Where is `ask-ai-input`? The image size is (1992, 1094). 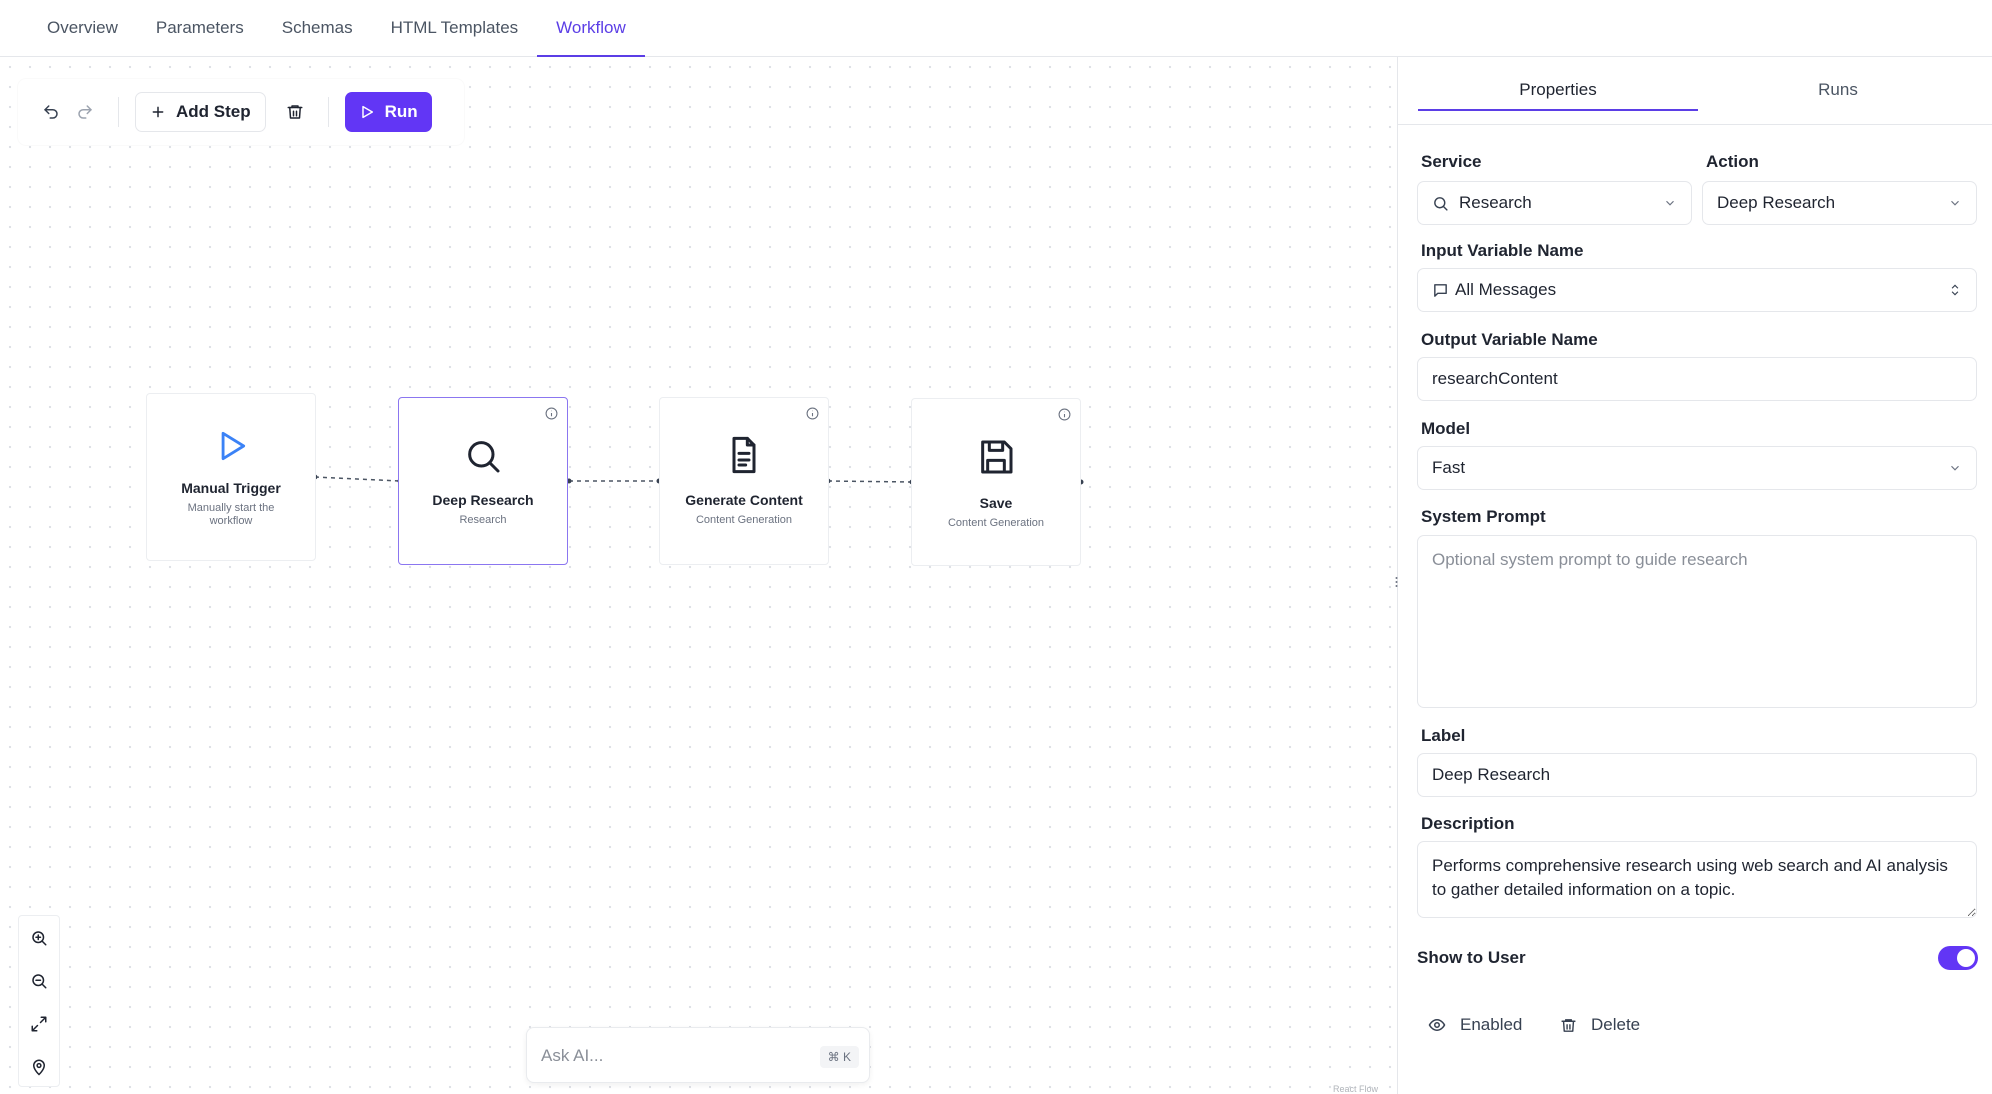 ask-ai-input is located at coordinates (666, 1056).